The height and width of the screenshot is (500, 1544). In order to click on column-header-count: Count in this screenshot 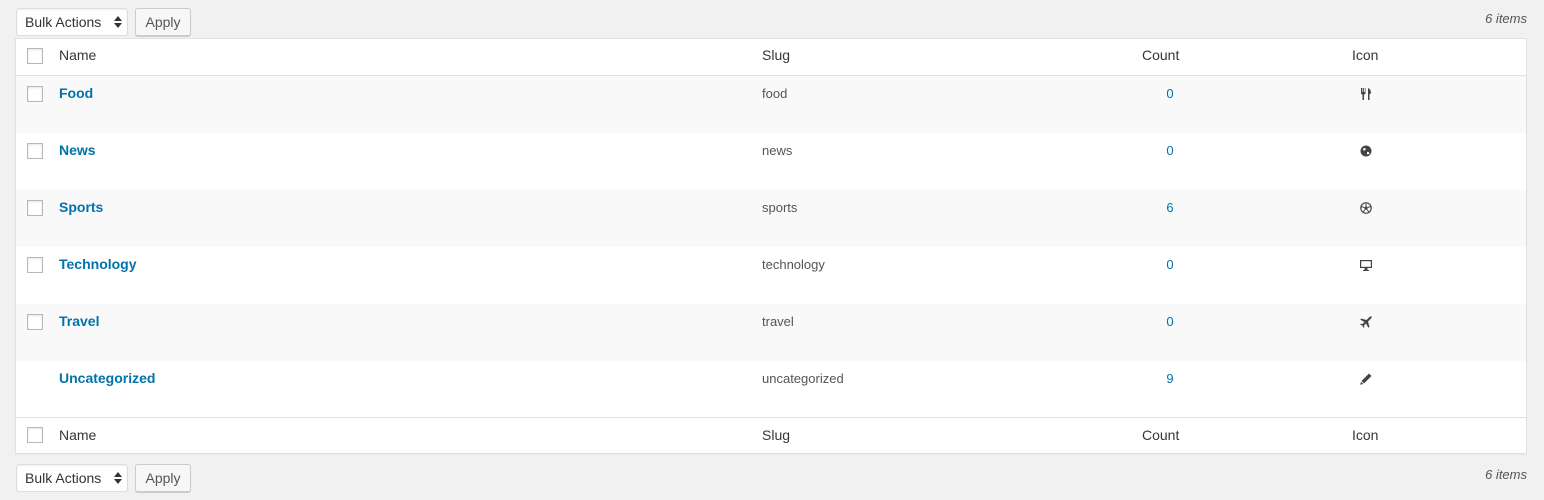, I will do `click(1160, 55)`.